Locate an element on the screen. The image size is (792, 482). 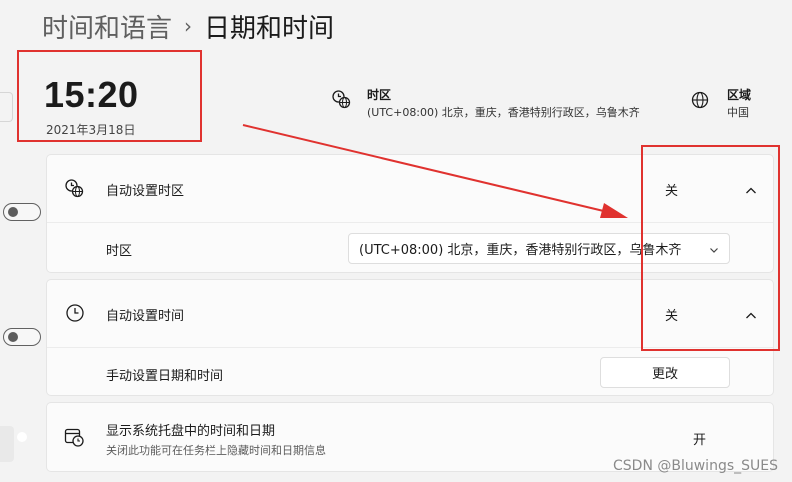
annotation-arrow is located at coordinates (435, 171).